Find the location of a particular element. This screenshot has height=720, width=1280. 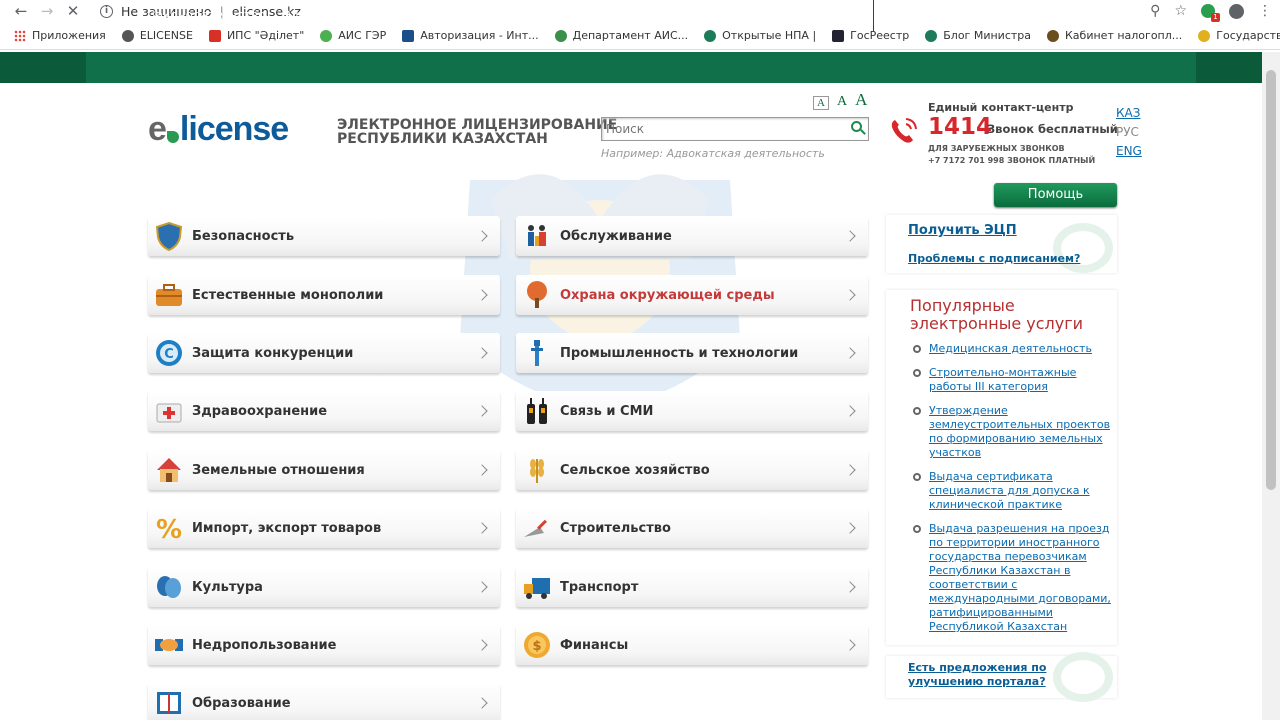

category-education: Образование is located at coordinates (324, 701).